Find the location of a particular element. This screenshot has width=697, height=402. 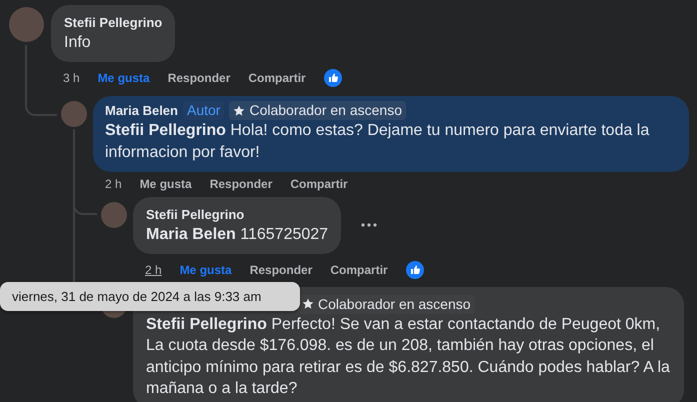

date-tooltip: viernes, 31 de mayo de 2024 a las 9:33 am is located at coordinates (150, 296).